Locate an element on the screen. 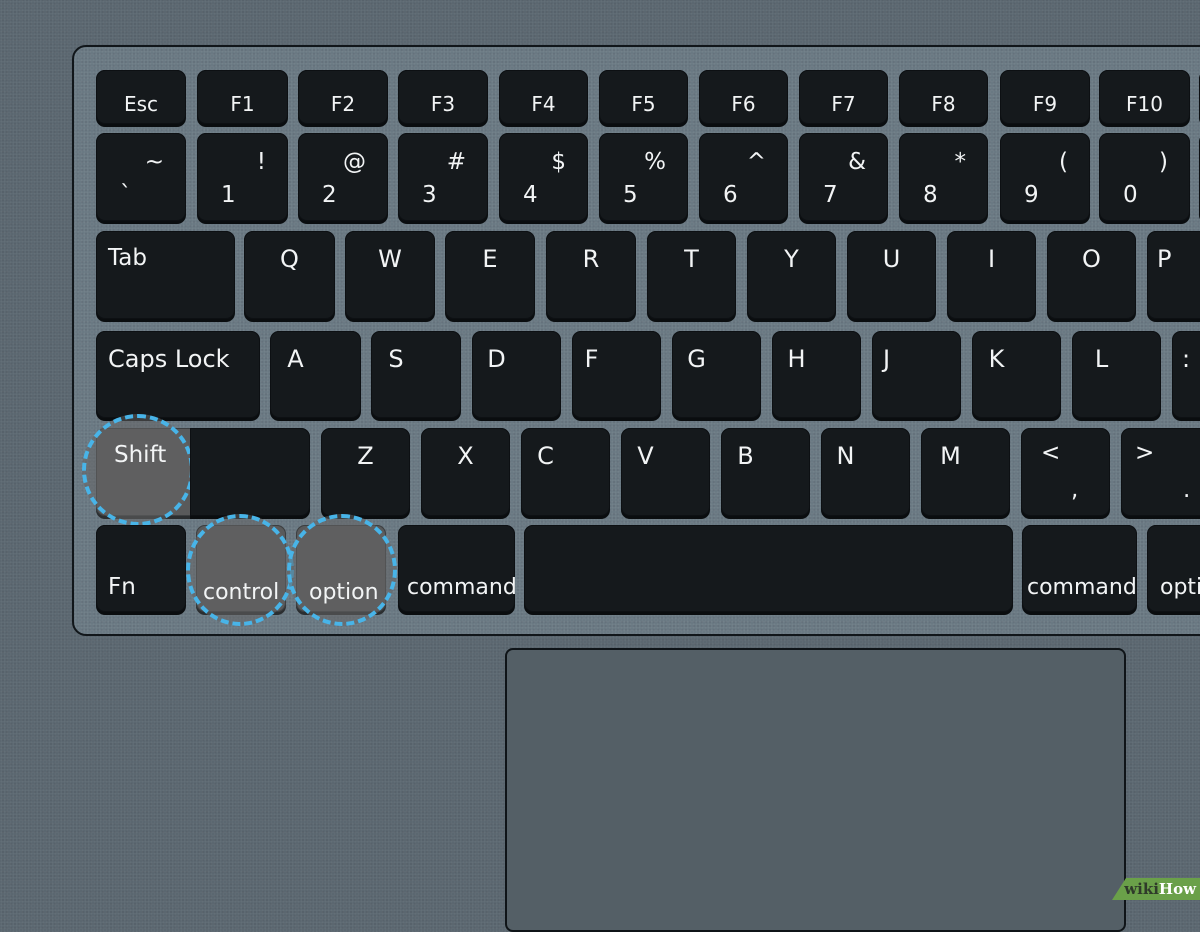  key-shift-label: ^ is located at coordinates (756, 162).